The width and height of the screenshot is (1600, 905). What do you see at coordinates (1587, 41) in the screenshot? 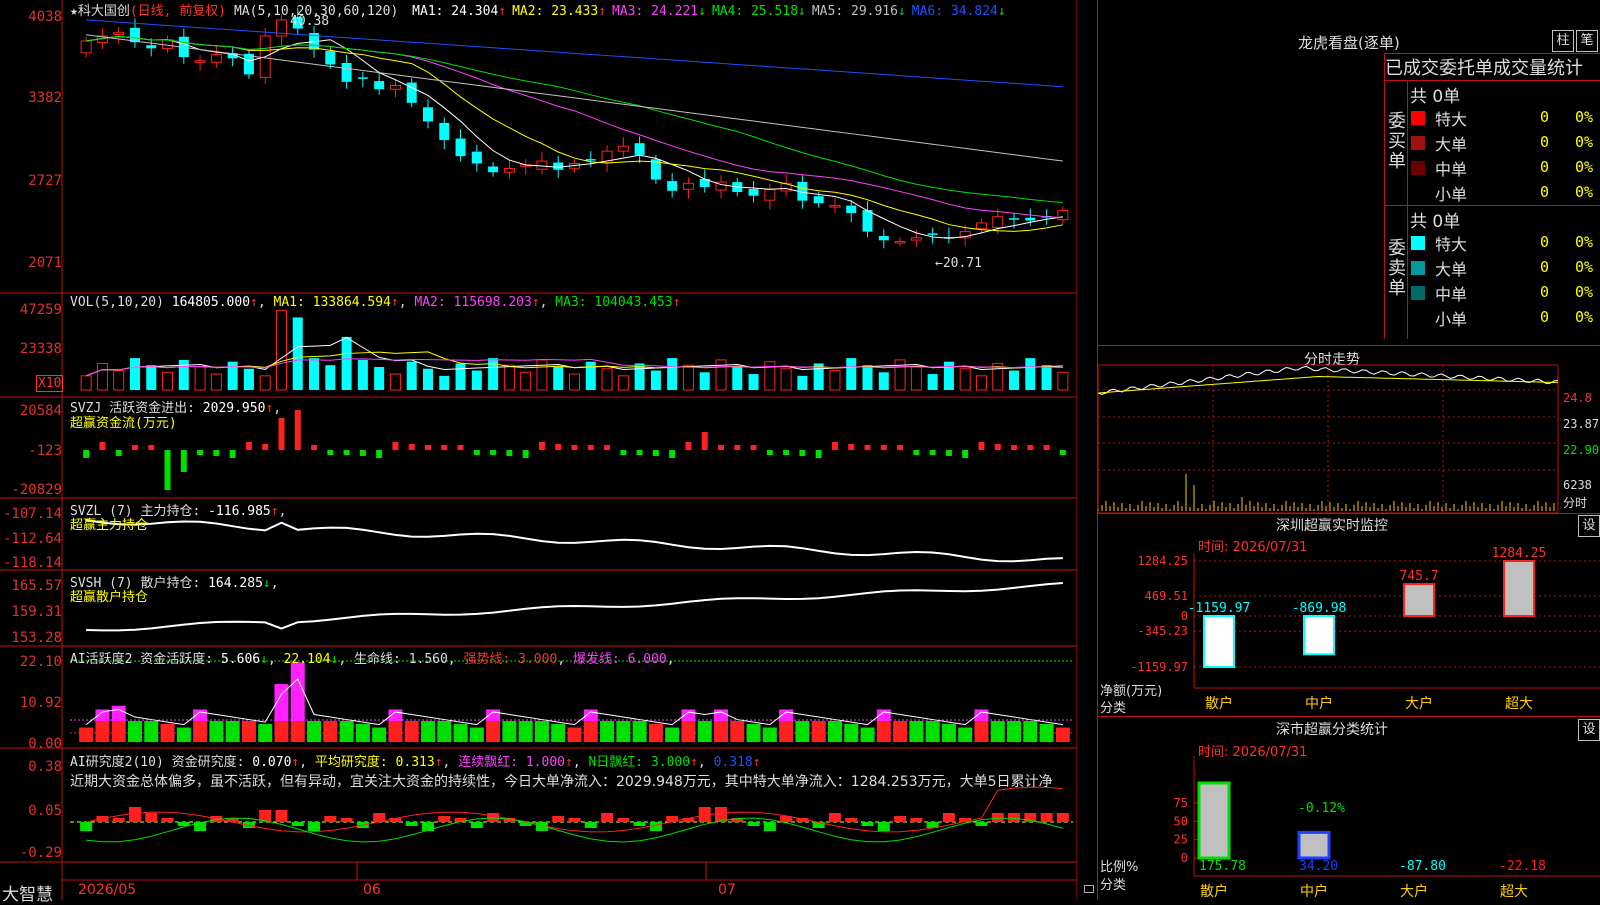
I see `tick-view-button: 笔` at bounding box center [1587, 41].